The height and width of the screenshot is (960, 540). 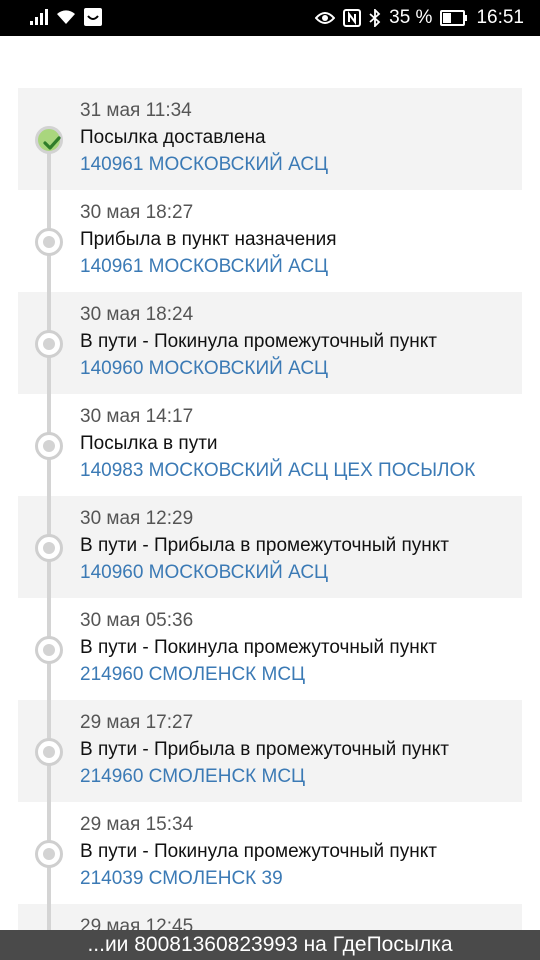 I want to click on nfc-icon, so click(x=352, y=18).